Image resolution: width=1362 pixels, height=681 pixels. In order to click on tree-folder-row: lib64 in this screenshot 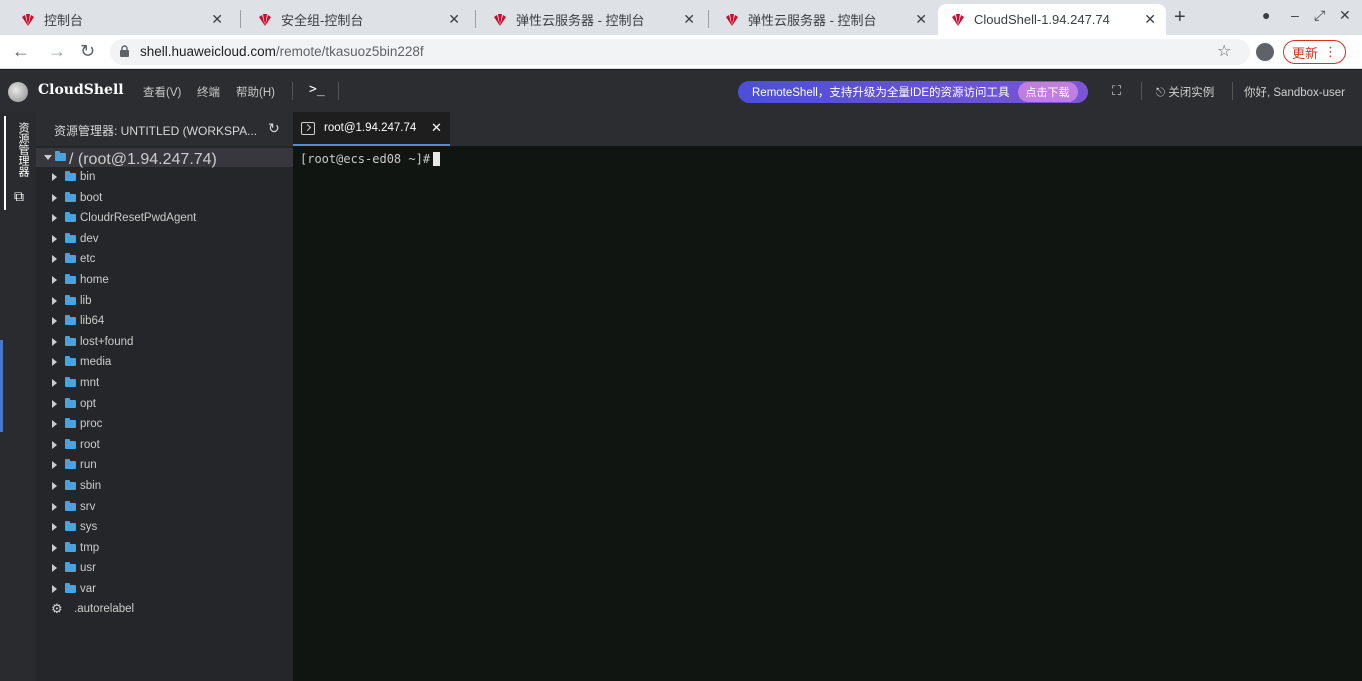, I will do `click(164, 322)`.